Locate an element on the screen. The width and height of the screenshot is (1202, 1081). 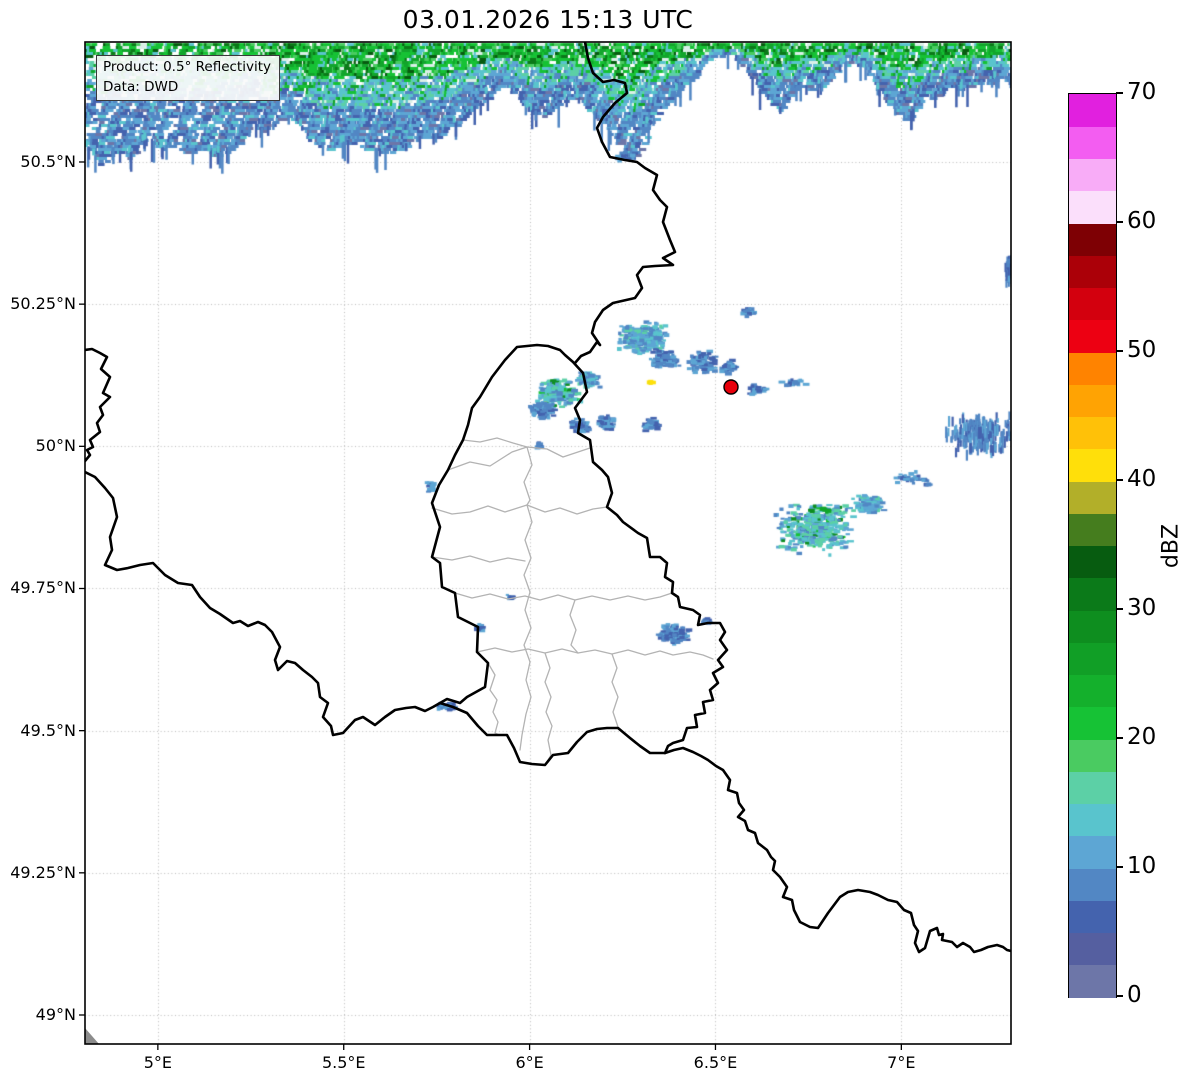
colorbar-segment-40dbz is located at coordinates (1092, 465).